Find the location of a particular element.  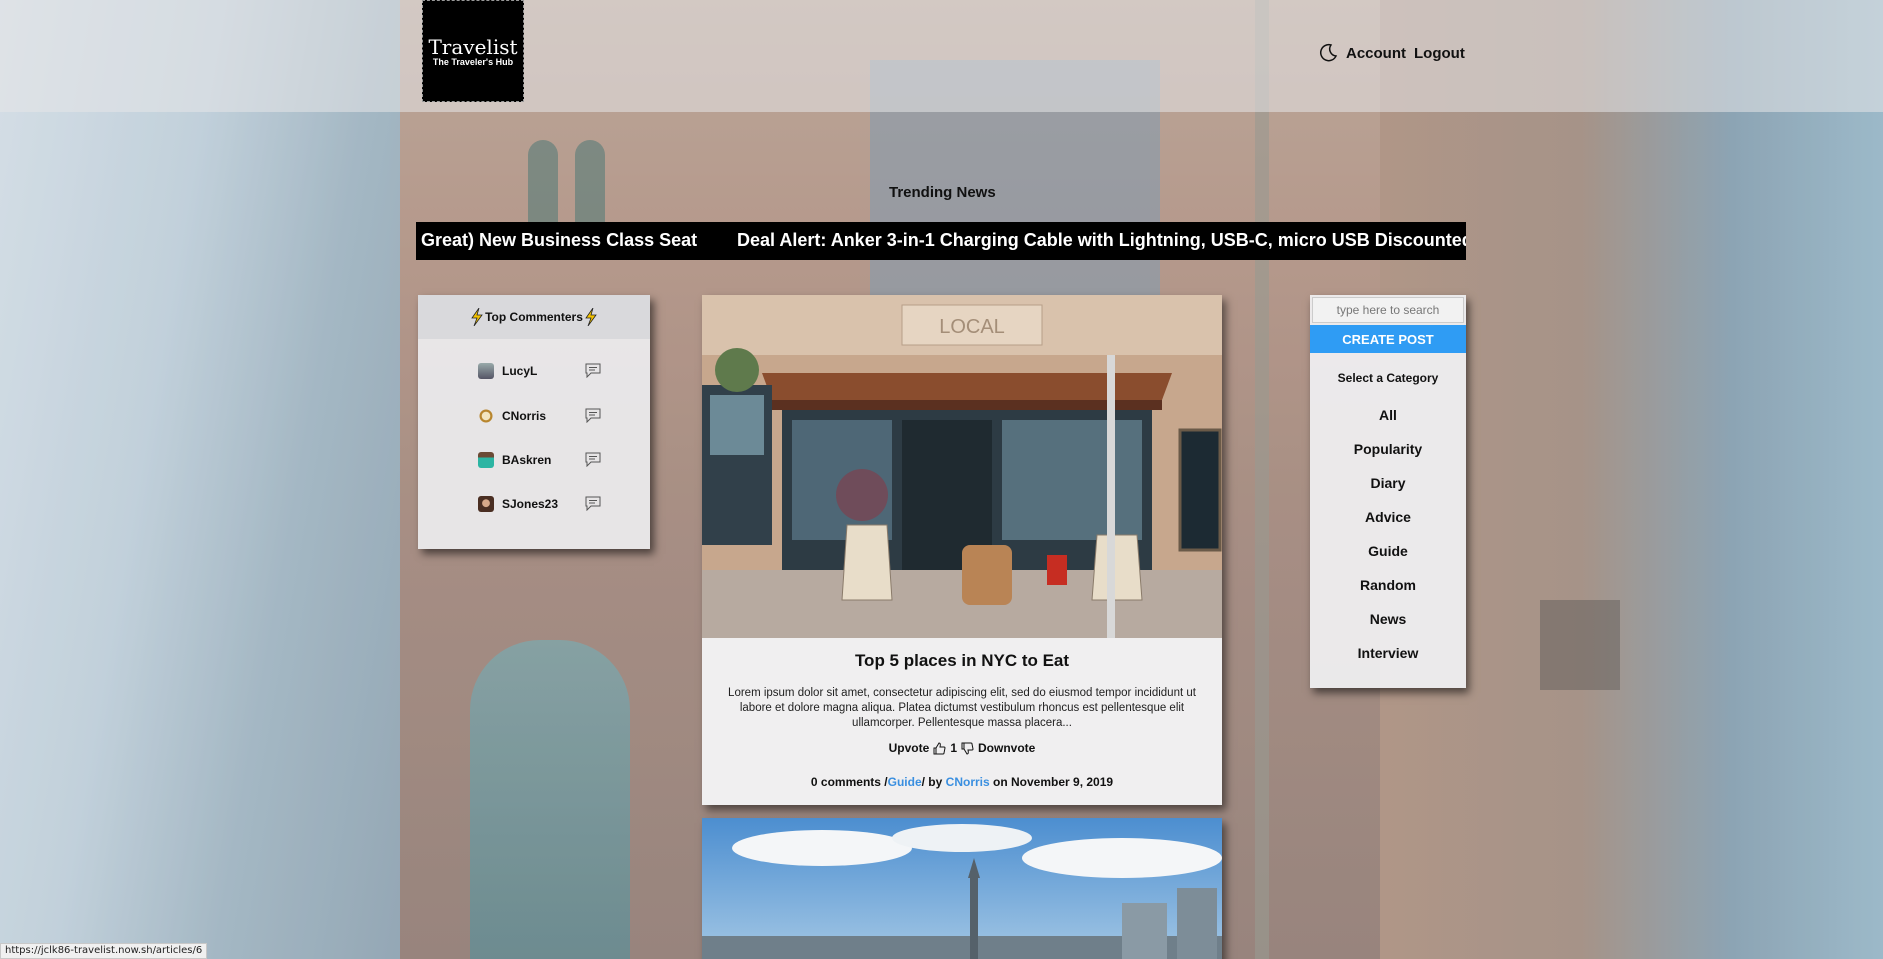

post-date: on November 9, 2019 is located at coordinates (1053, 782).